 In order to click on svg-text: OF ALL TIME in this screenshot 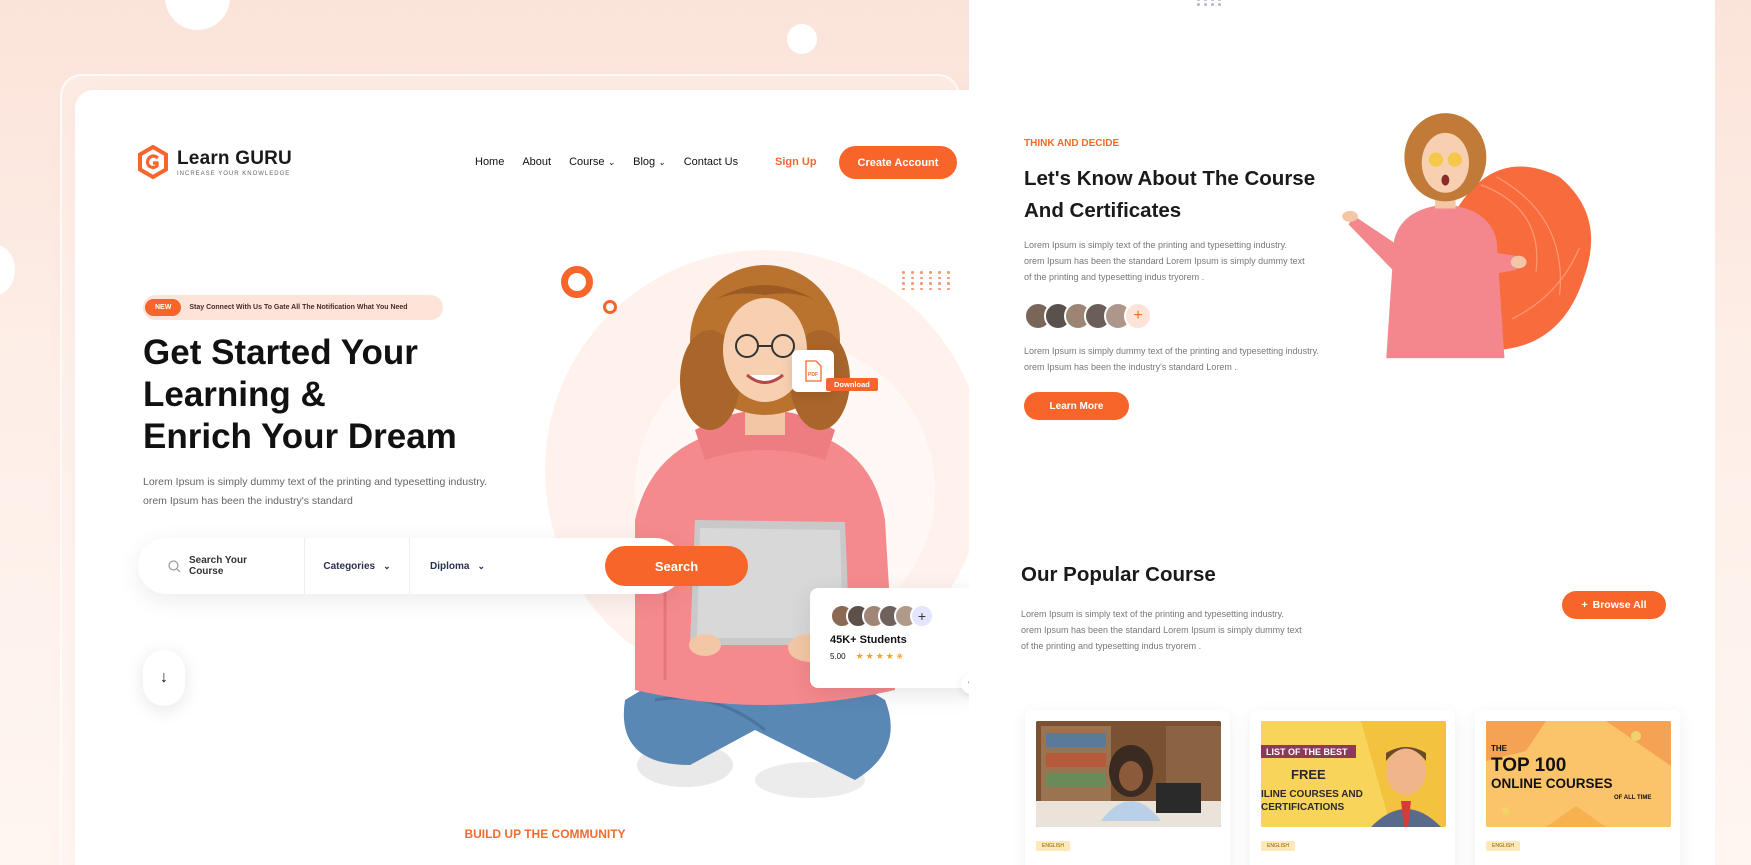, I will do `click(1632, 798)`.